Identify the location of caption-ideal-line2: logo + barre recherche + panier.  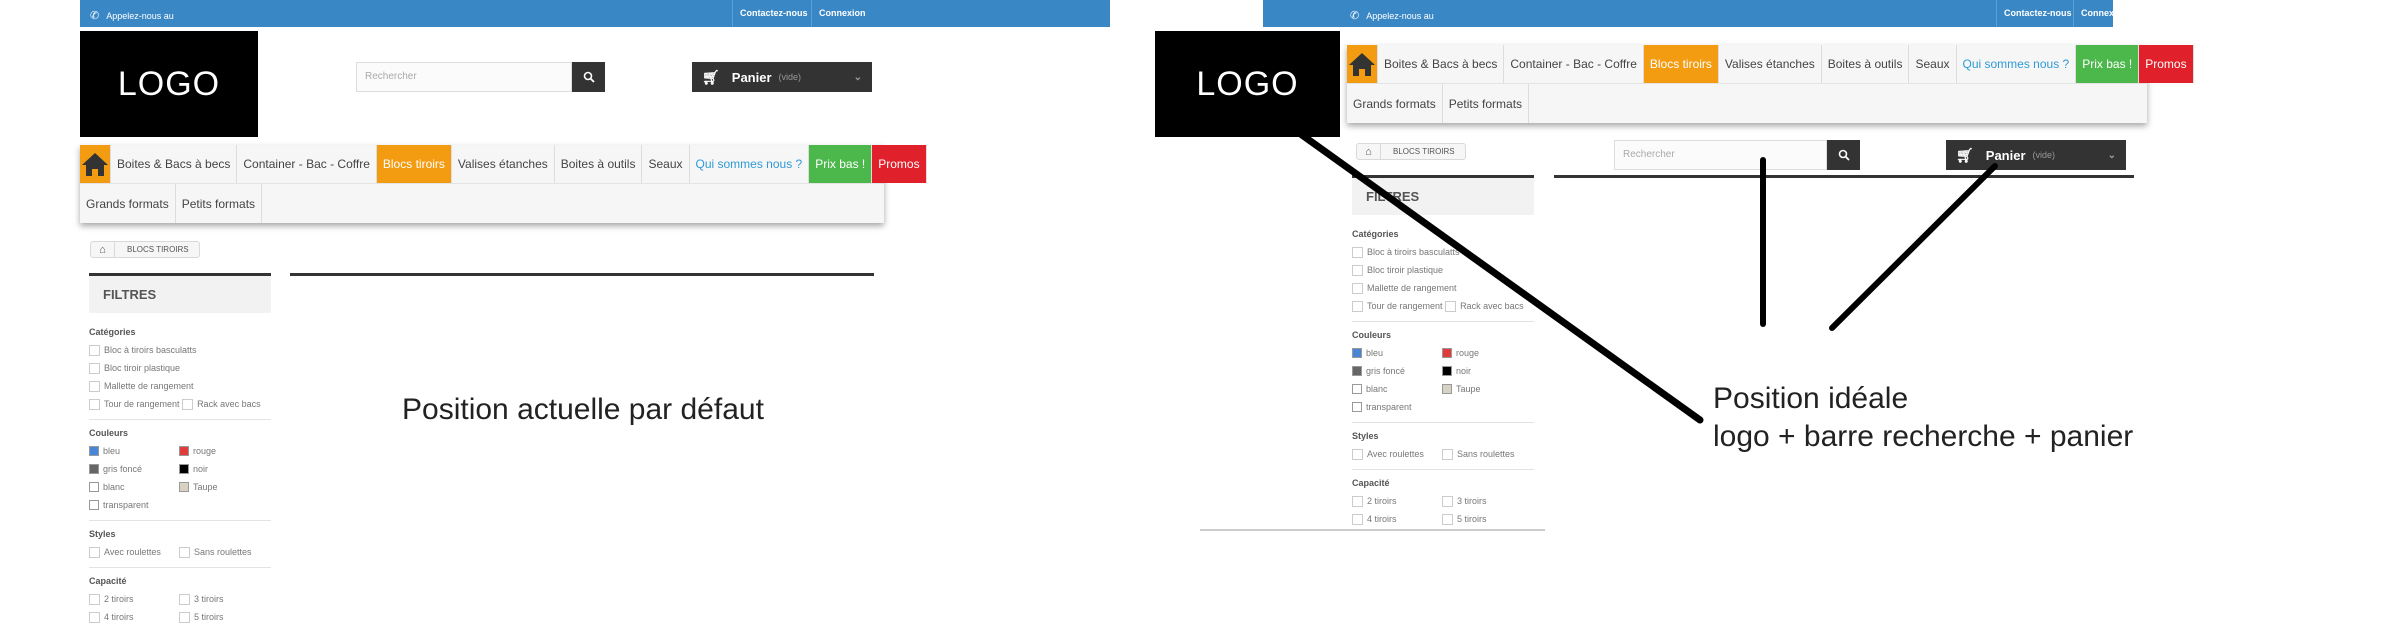
(1923, 436).